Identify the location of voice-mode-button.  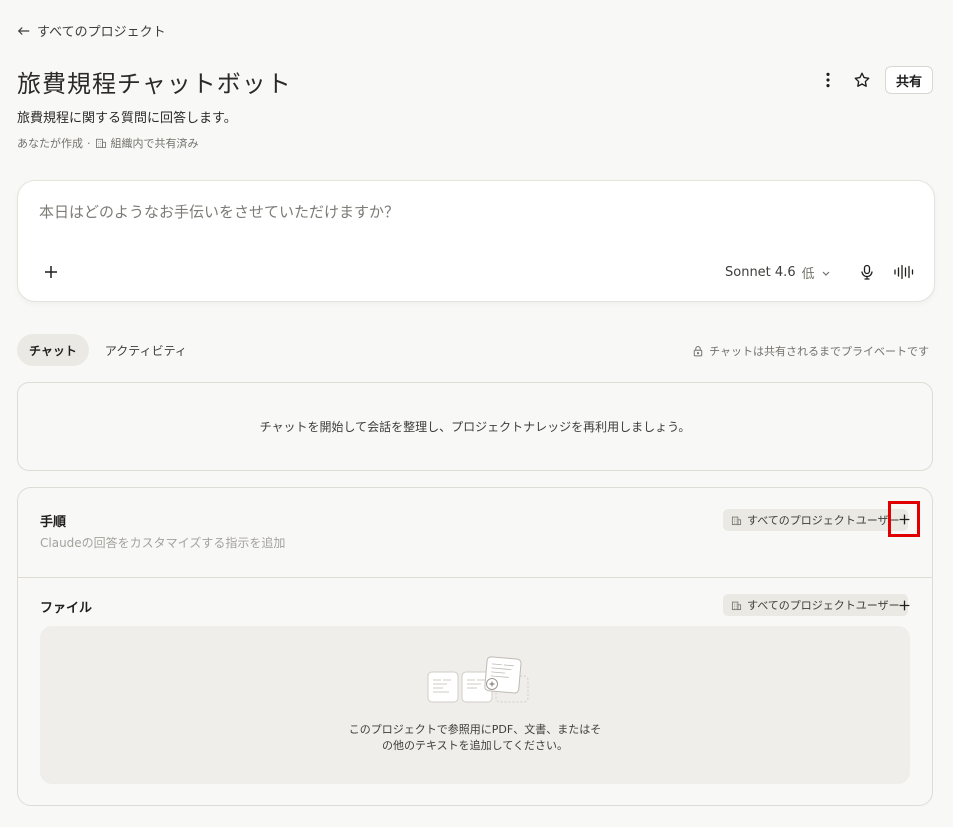
(904, 272).